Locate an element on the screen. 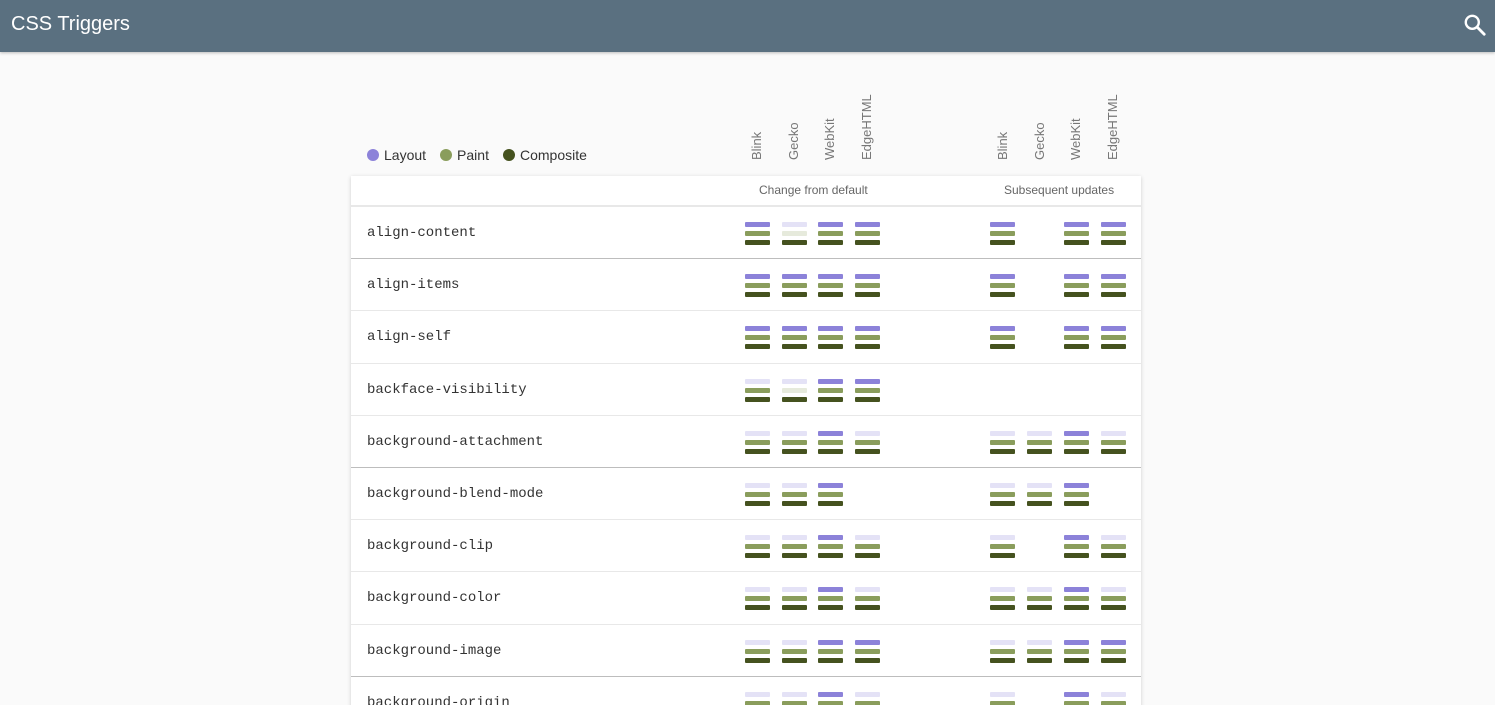  table-row: background-color is located at coordinates (746, 597).